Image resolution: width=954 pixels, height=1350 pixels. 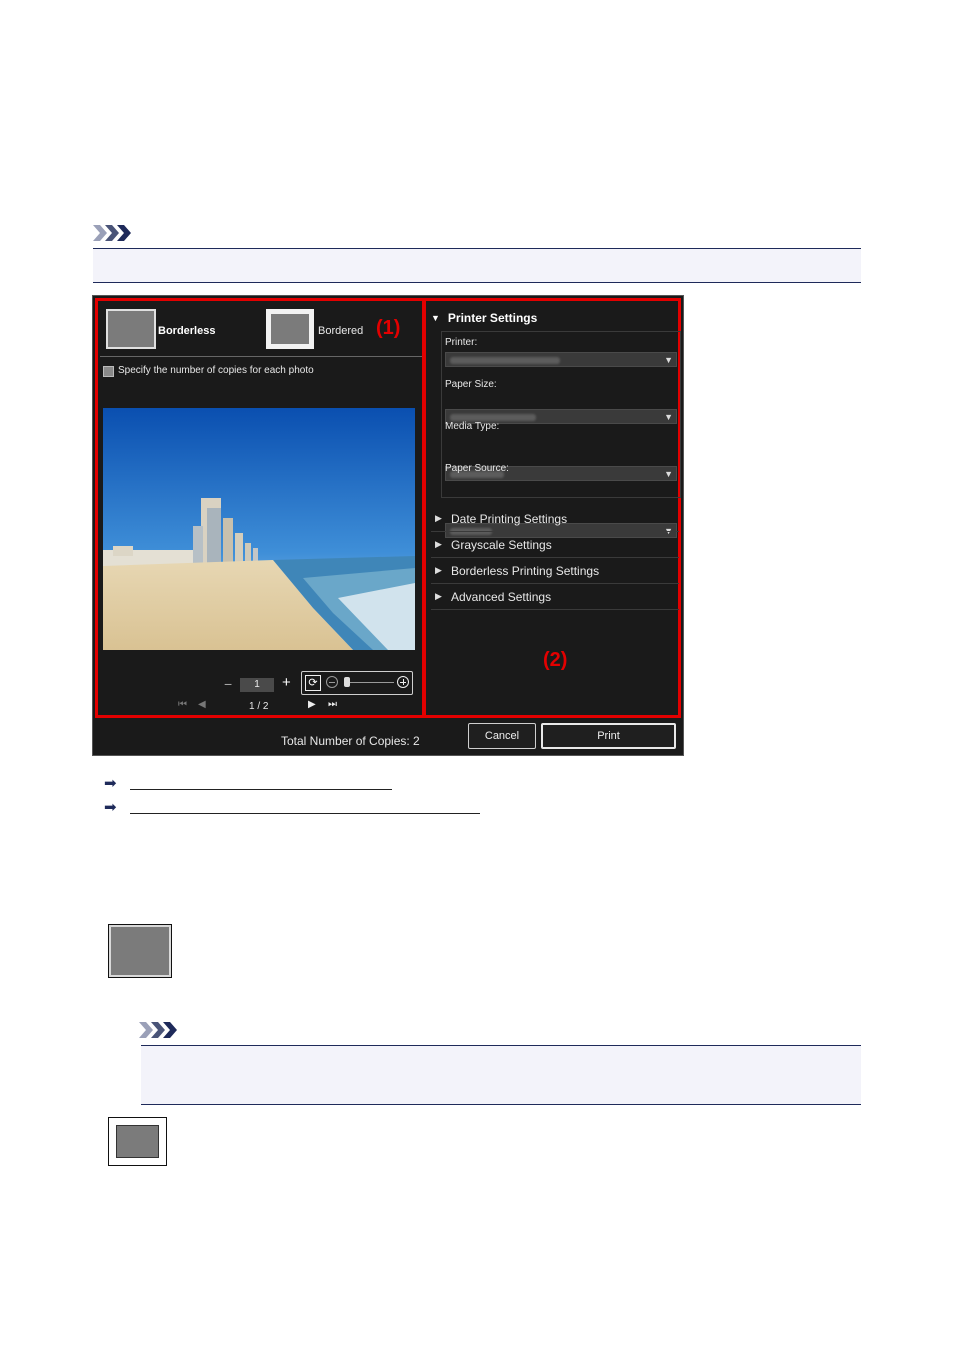 I want to click on photo-preview, so click(x=259, y=529).